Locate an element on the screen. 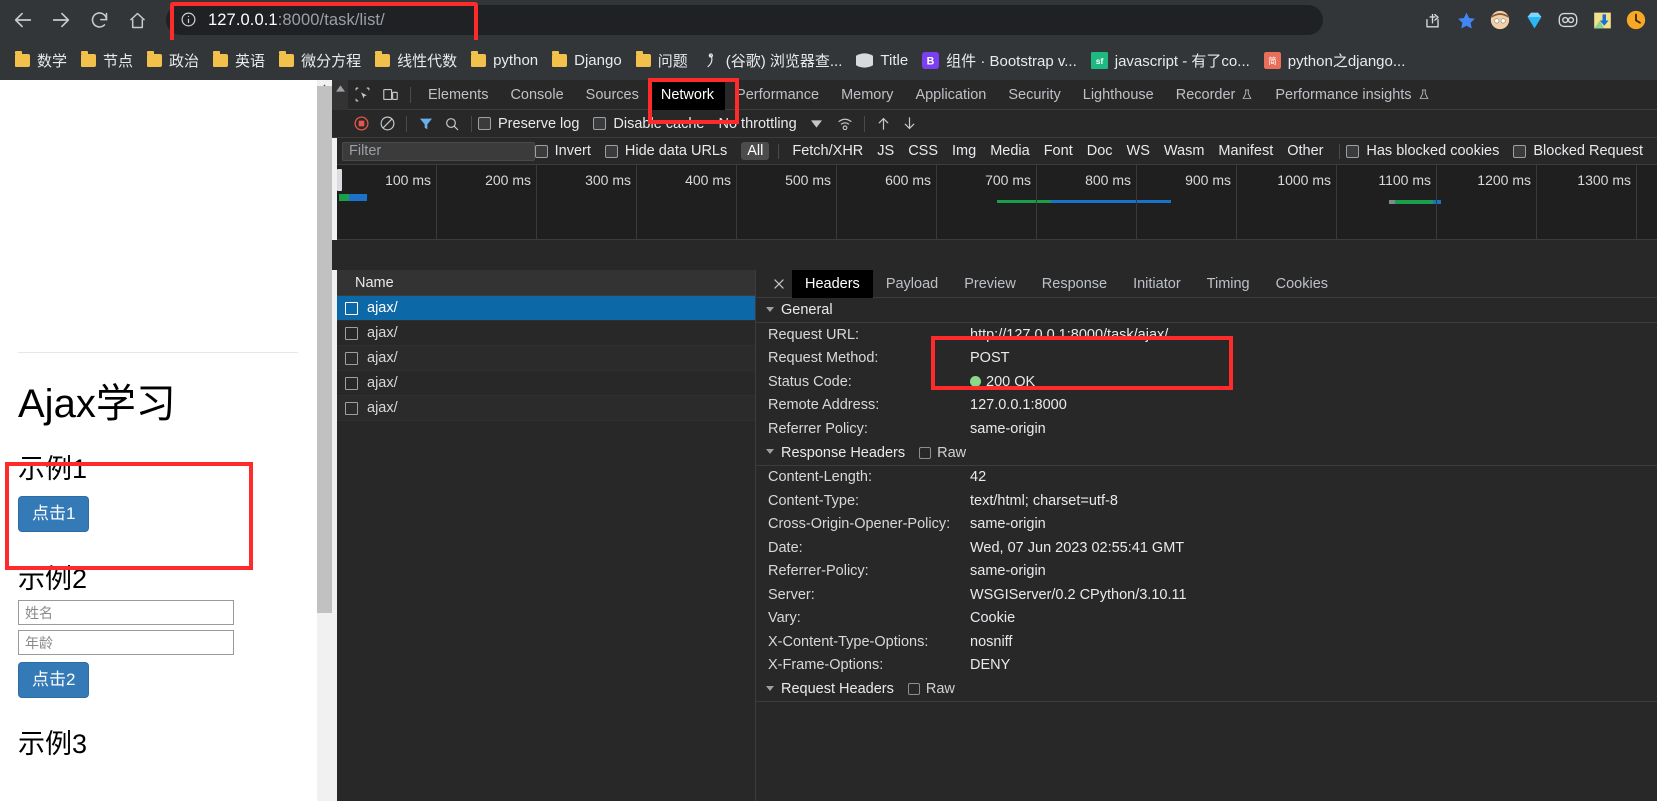  has-blocked-cookies-checkbox: Has blocked cookies is located at coordinates (1422, 151).